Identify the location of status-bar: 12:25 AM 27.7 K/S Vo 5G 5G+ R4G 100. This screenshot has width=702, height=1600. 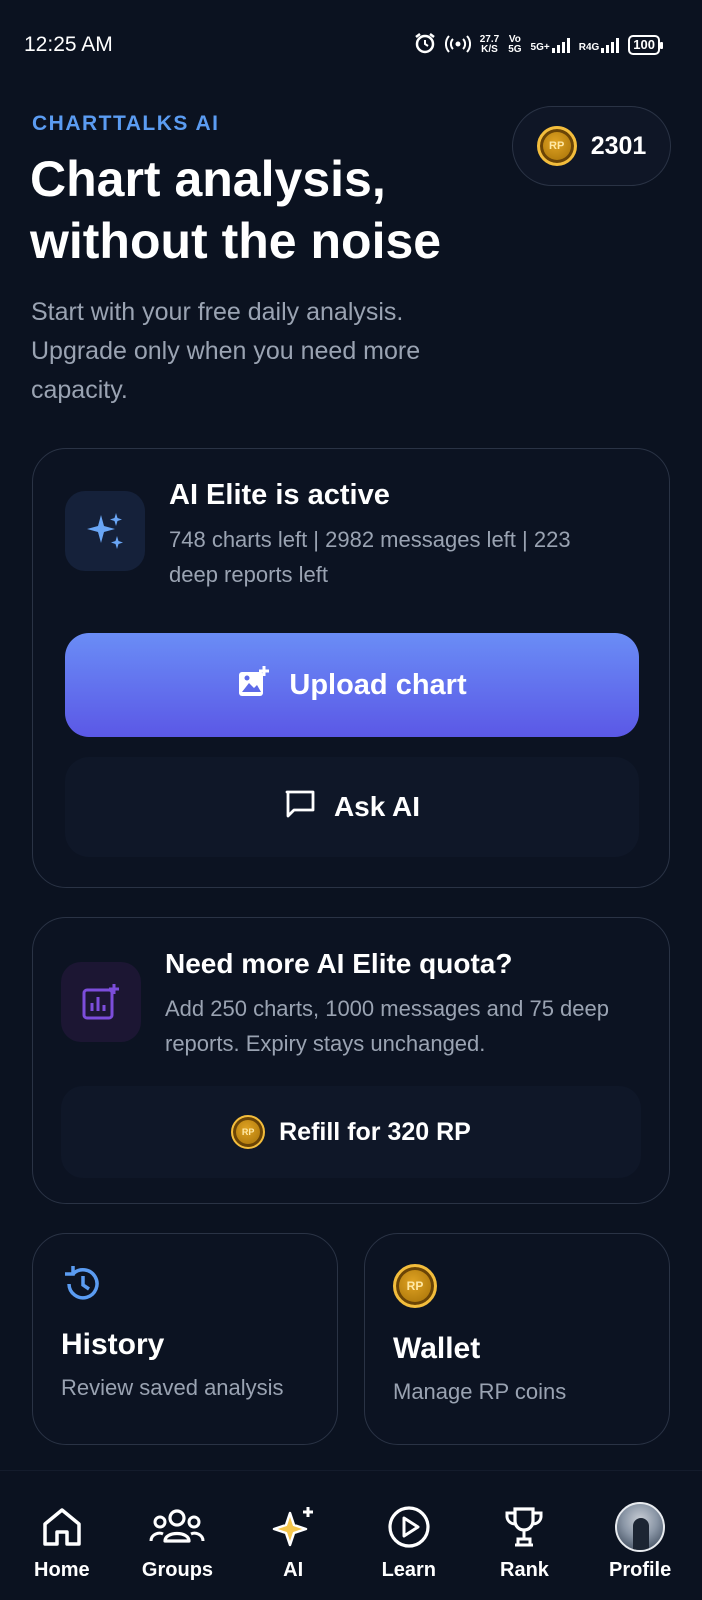
(351, 45).